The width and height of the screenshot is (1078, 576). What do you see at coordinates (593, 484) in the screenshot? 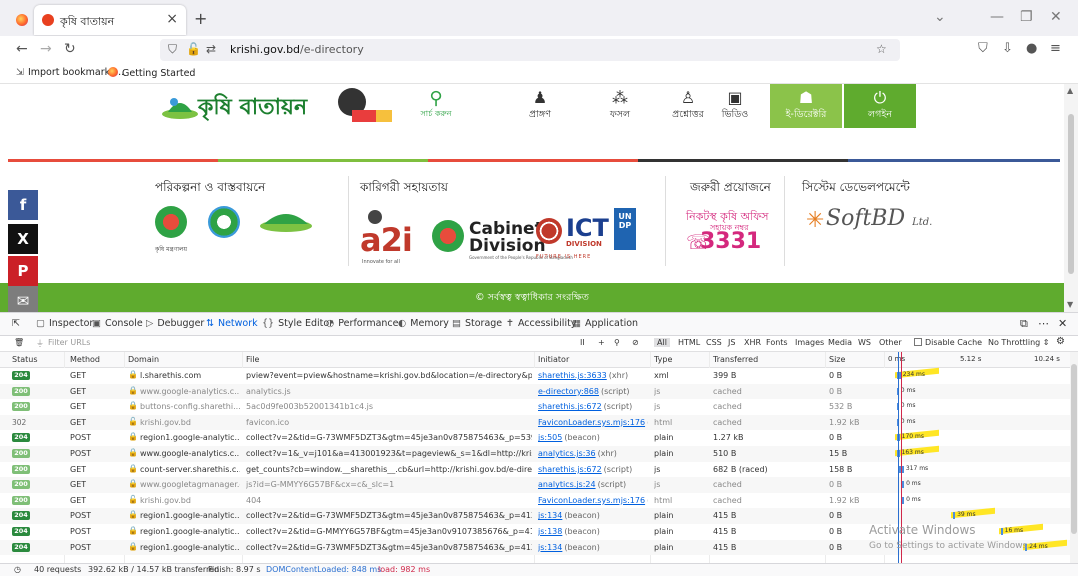
I see `initiator-link: analytics.js:24 (script)` at bounding box center [593, 484].